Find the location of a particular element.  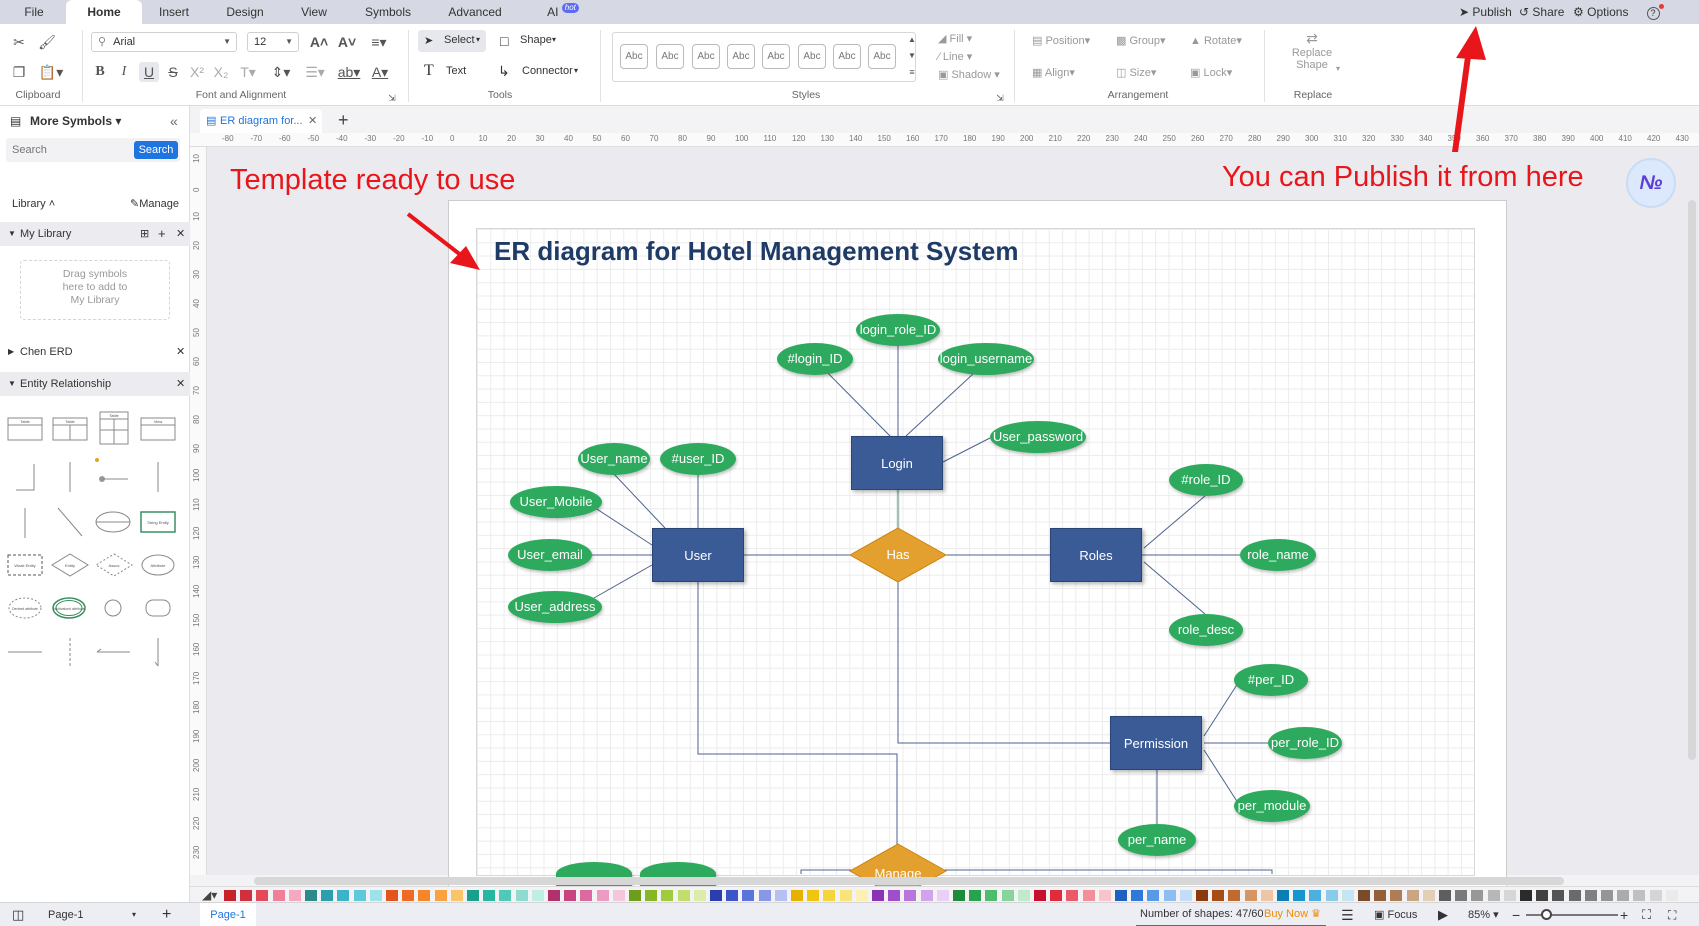

symbol-connector-elbow is located at coordinates (25, 477).